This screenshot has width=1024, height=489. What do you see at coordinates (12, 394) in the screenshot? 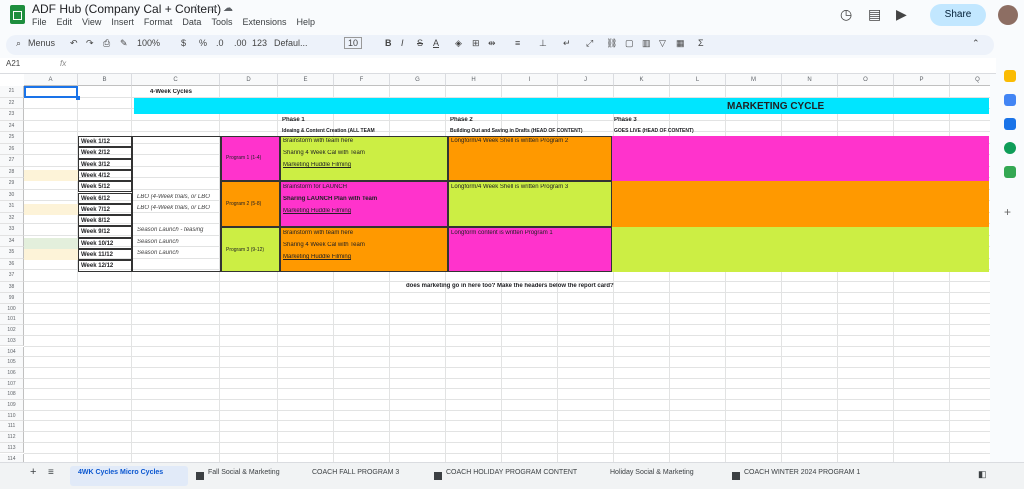
I see `row-header: 108` at bounding box center [12, 394].